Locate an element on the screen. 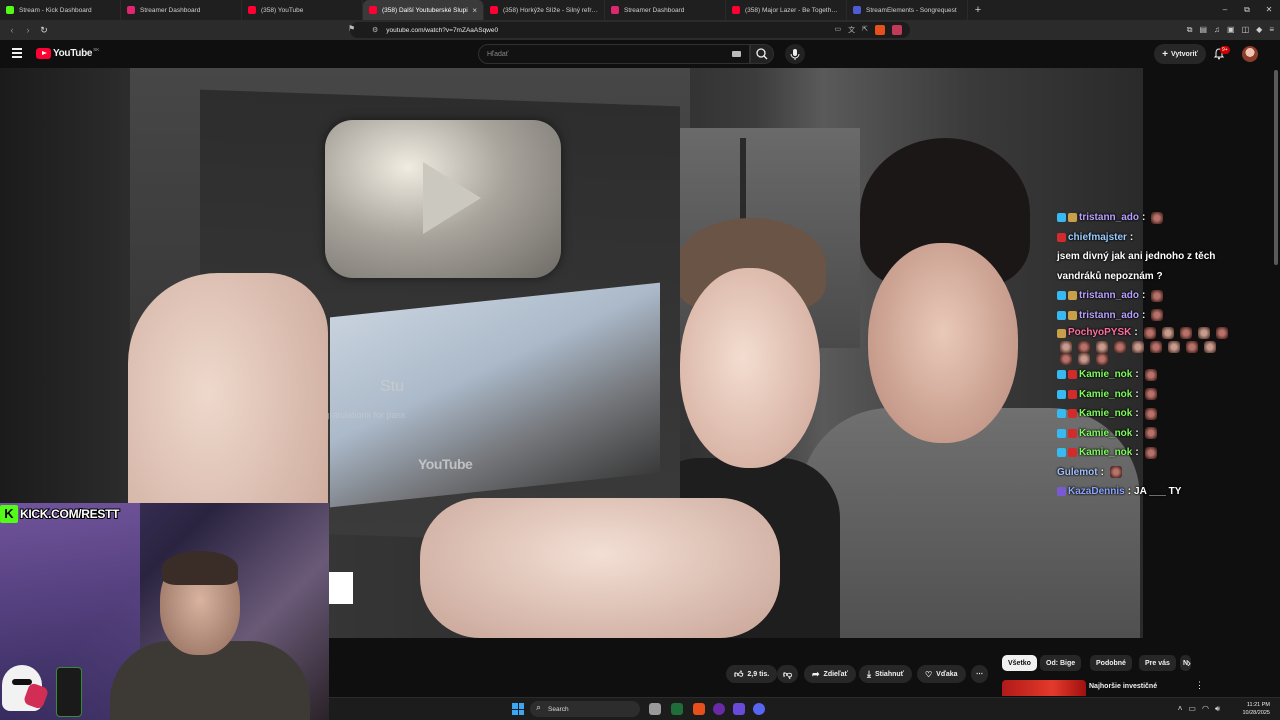 Image resolution: width=1280 pixels, height=720 pixels. discord-icon is located at coordinates (759, 709).